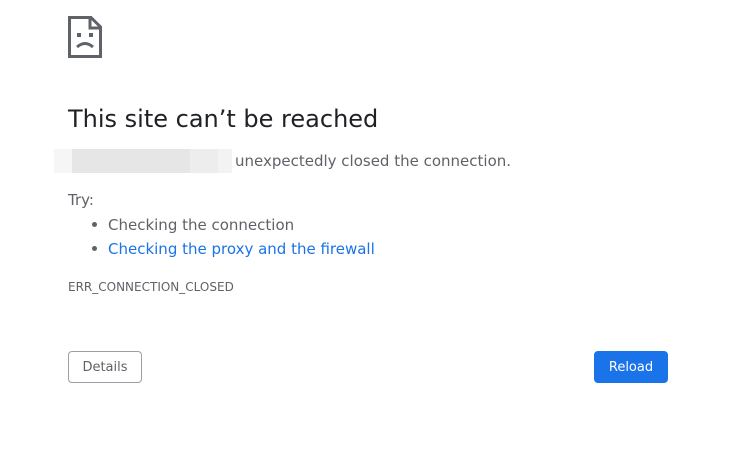 The height and width of the screenshot is (461, 731). I want to click on error-message-text: unexpectedly closed the connection., so click(373, 161).